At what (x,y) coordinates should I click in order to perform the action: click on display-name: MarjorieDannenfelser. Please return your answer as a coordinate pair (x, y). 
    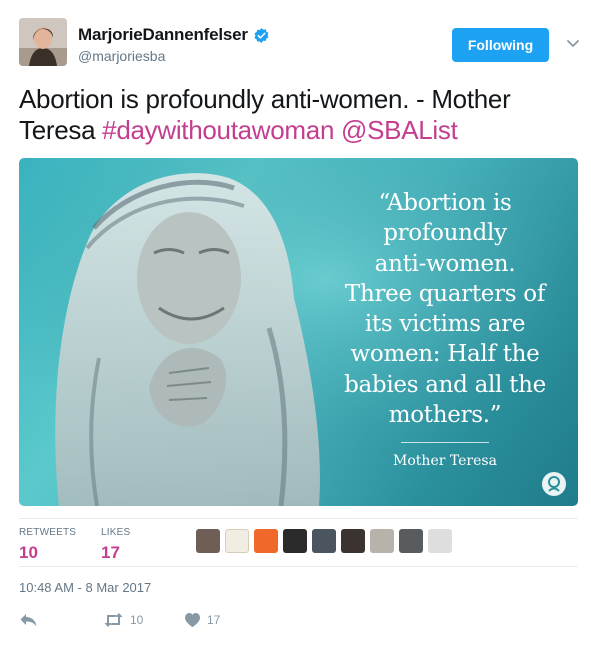
    Looking at the image, I should click on (163, 35).